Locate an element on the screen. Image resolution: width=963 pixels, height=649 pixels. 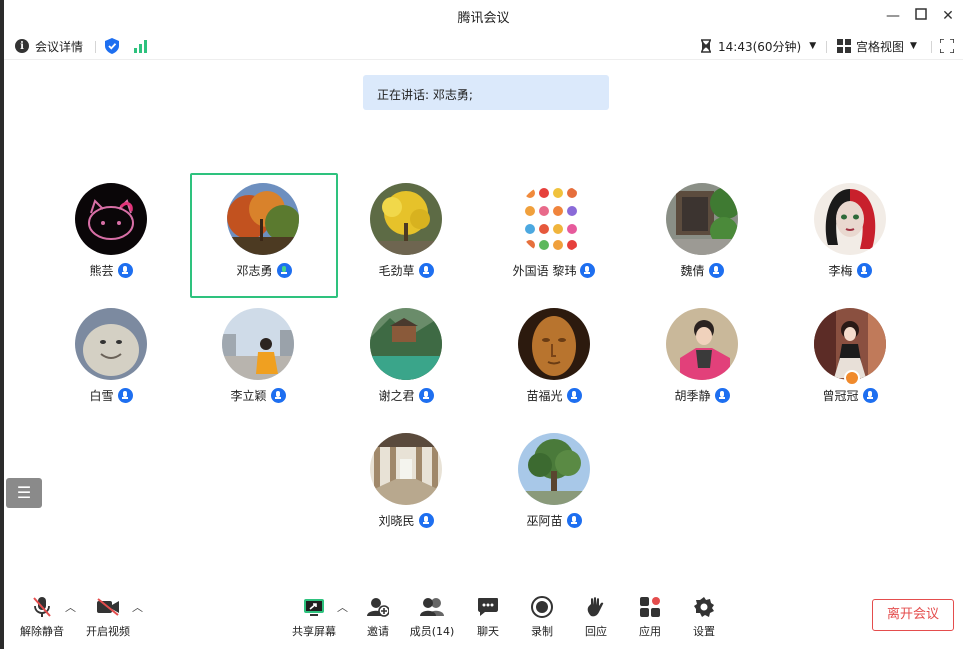
participant-name: 李立颖 is located at coordinates (248, 396).